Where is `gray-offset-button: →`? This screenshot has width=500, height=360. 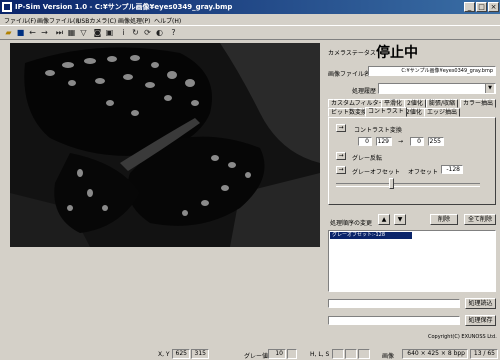 gray-offset-button: → is located at coordinates (341, 170).